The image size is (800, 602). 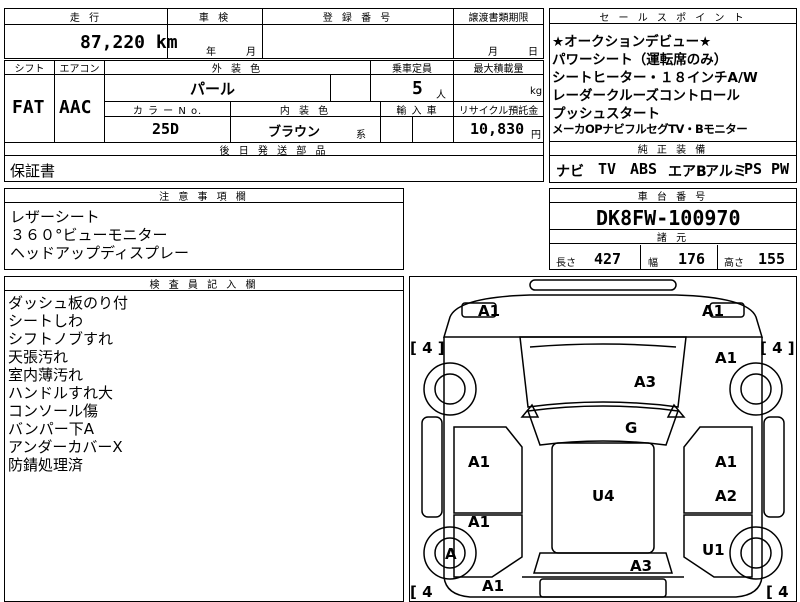 I want to click on width-label: 幅, so click(x=653, y=263).